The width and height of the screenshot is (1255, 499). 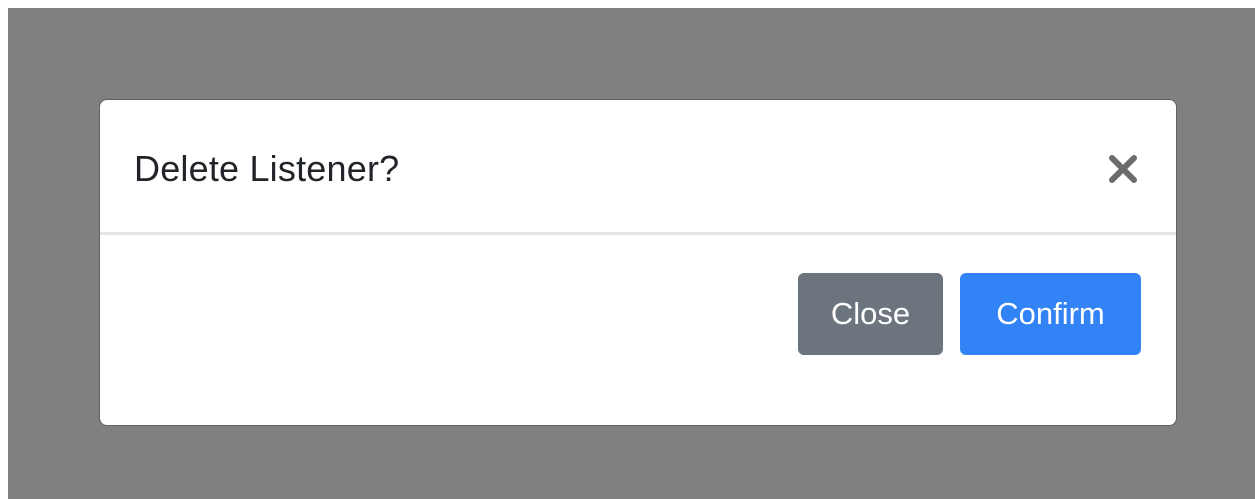 I want to click on modal-title: Delete Listener?, so click(x=267, y=168).